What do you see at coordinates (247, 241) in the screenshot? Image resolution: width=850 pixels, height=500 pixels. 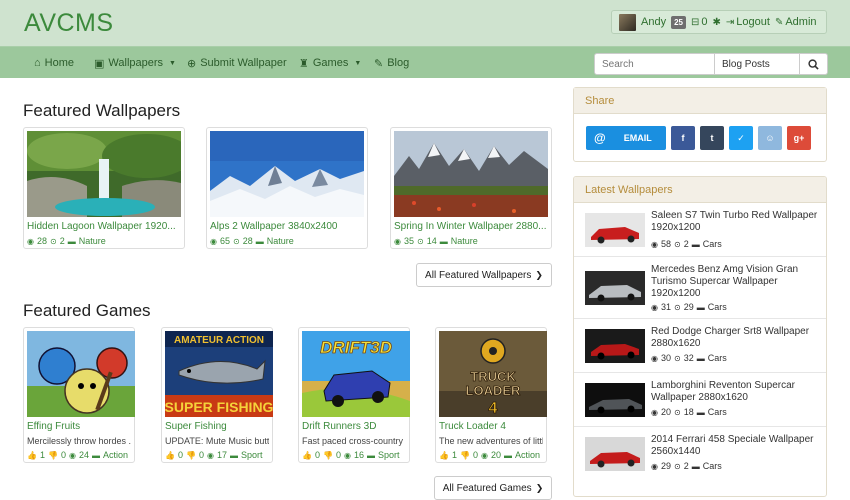 I see `download-count: 28` at bounding box center [247, 241].